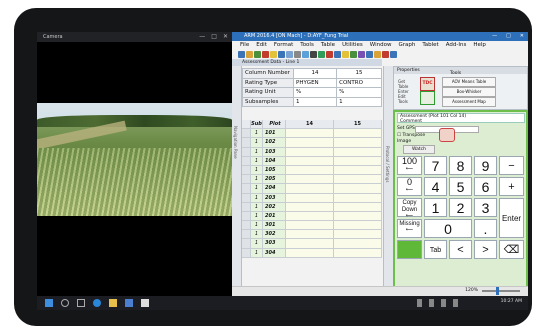 This screenshot has width=541, height=332. What do you see at coordinates (456, 45) in the screenshot?
I see `menu-add-ins: Add-Ins` at bounding box center [456, 45].